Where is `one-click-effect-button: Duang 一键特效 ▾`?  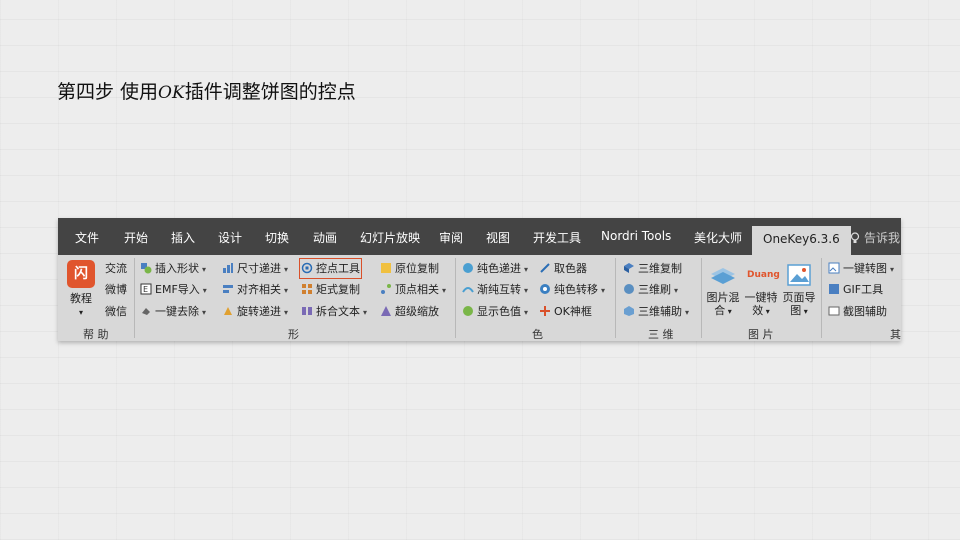
one-click-effect-button: Duang 一键特效 ▾ is located at coordinates (761, 290).